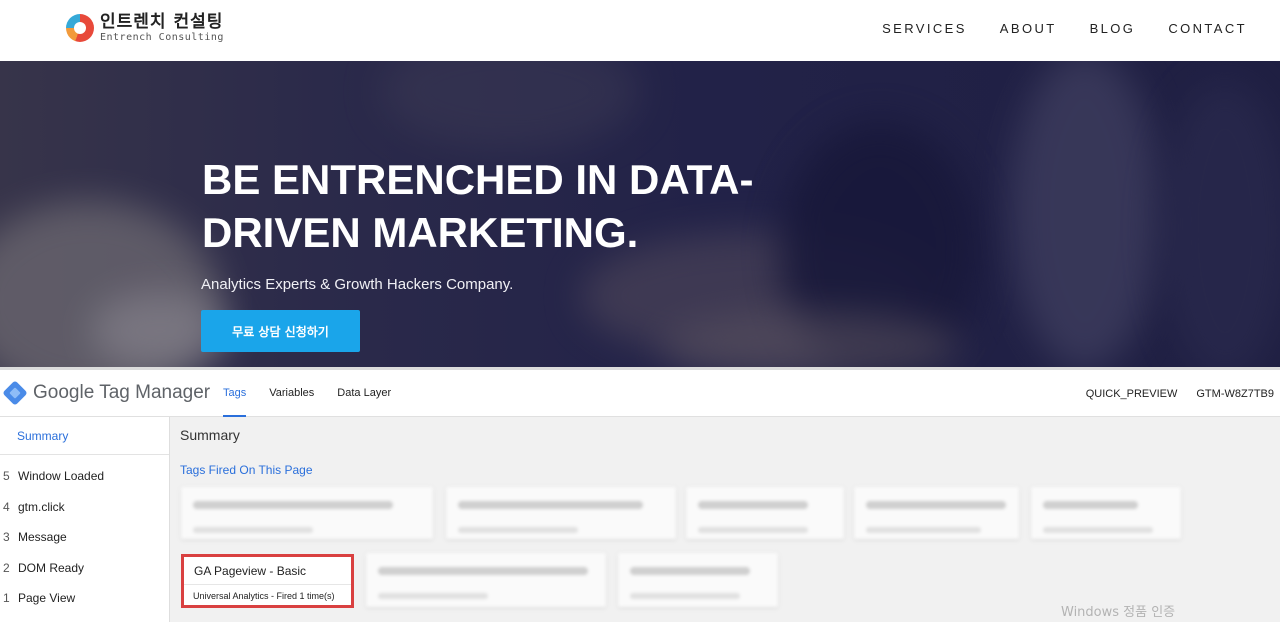 The image size is (1280, 622). What do you see at coordinates (84, 598) in the screenshot?
I see `sidebar-item-page-view: 1 Page View` at bounding box center [84, 598].